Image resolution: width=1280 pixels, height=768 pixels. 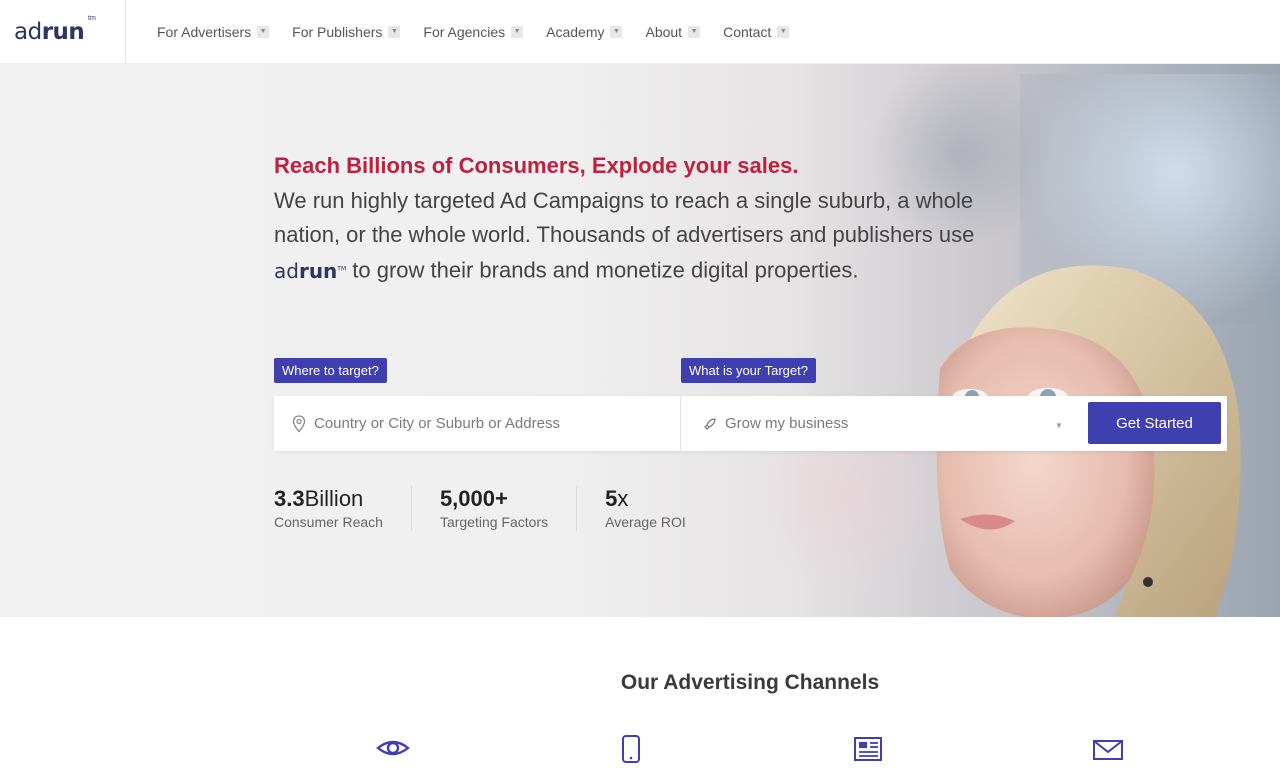 What do you see at coordinates (710, 423) in the screenshot?
I see `rocket-icon` at bounding box center [710, 423].